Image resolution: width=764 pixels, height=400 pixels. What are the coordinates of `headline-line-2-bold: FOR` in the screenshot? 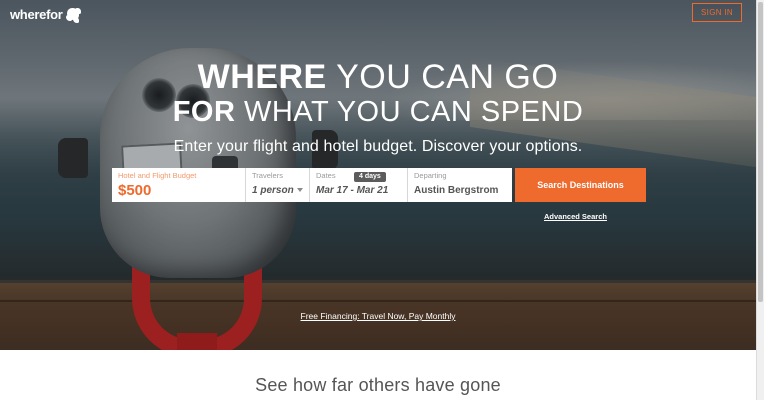 It's located at (204, 112).